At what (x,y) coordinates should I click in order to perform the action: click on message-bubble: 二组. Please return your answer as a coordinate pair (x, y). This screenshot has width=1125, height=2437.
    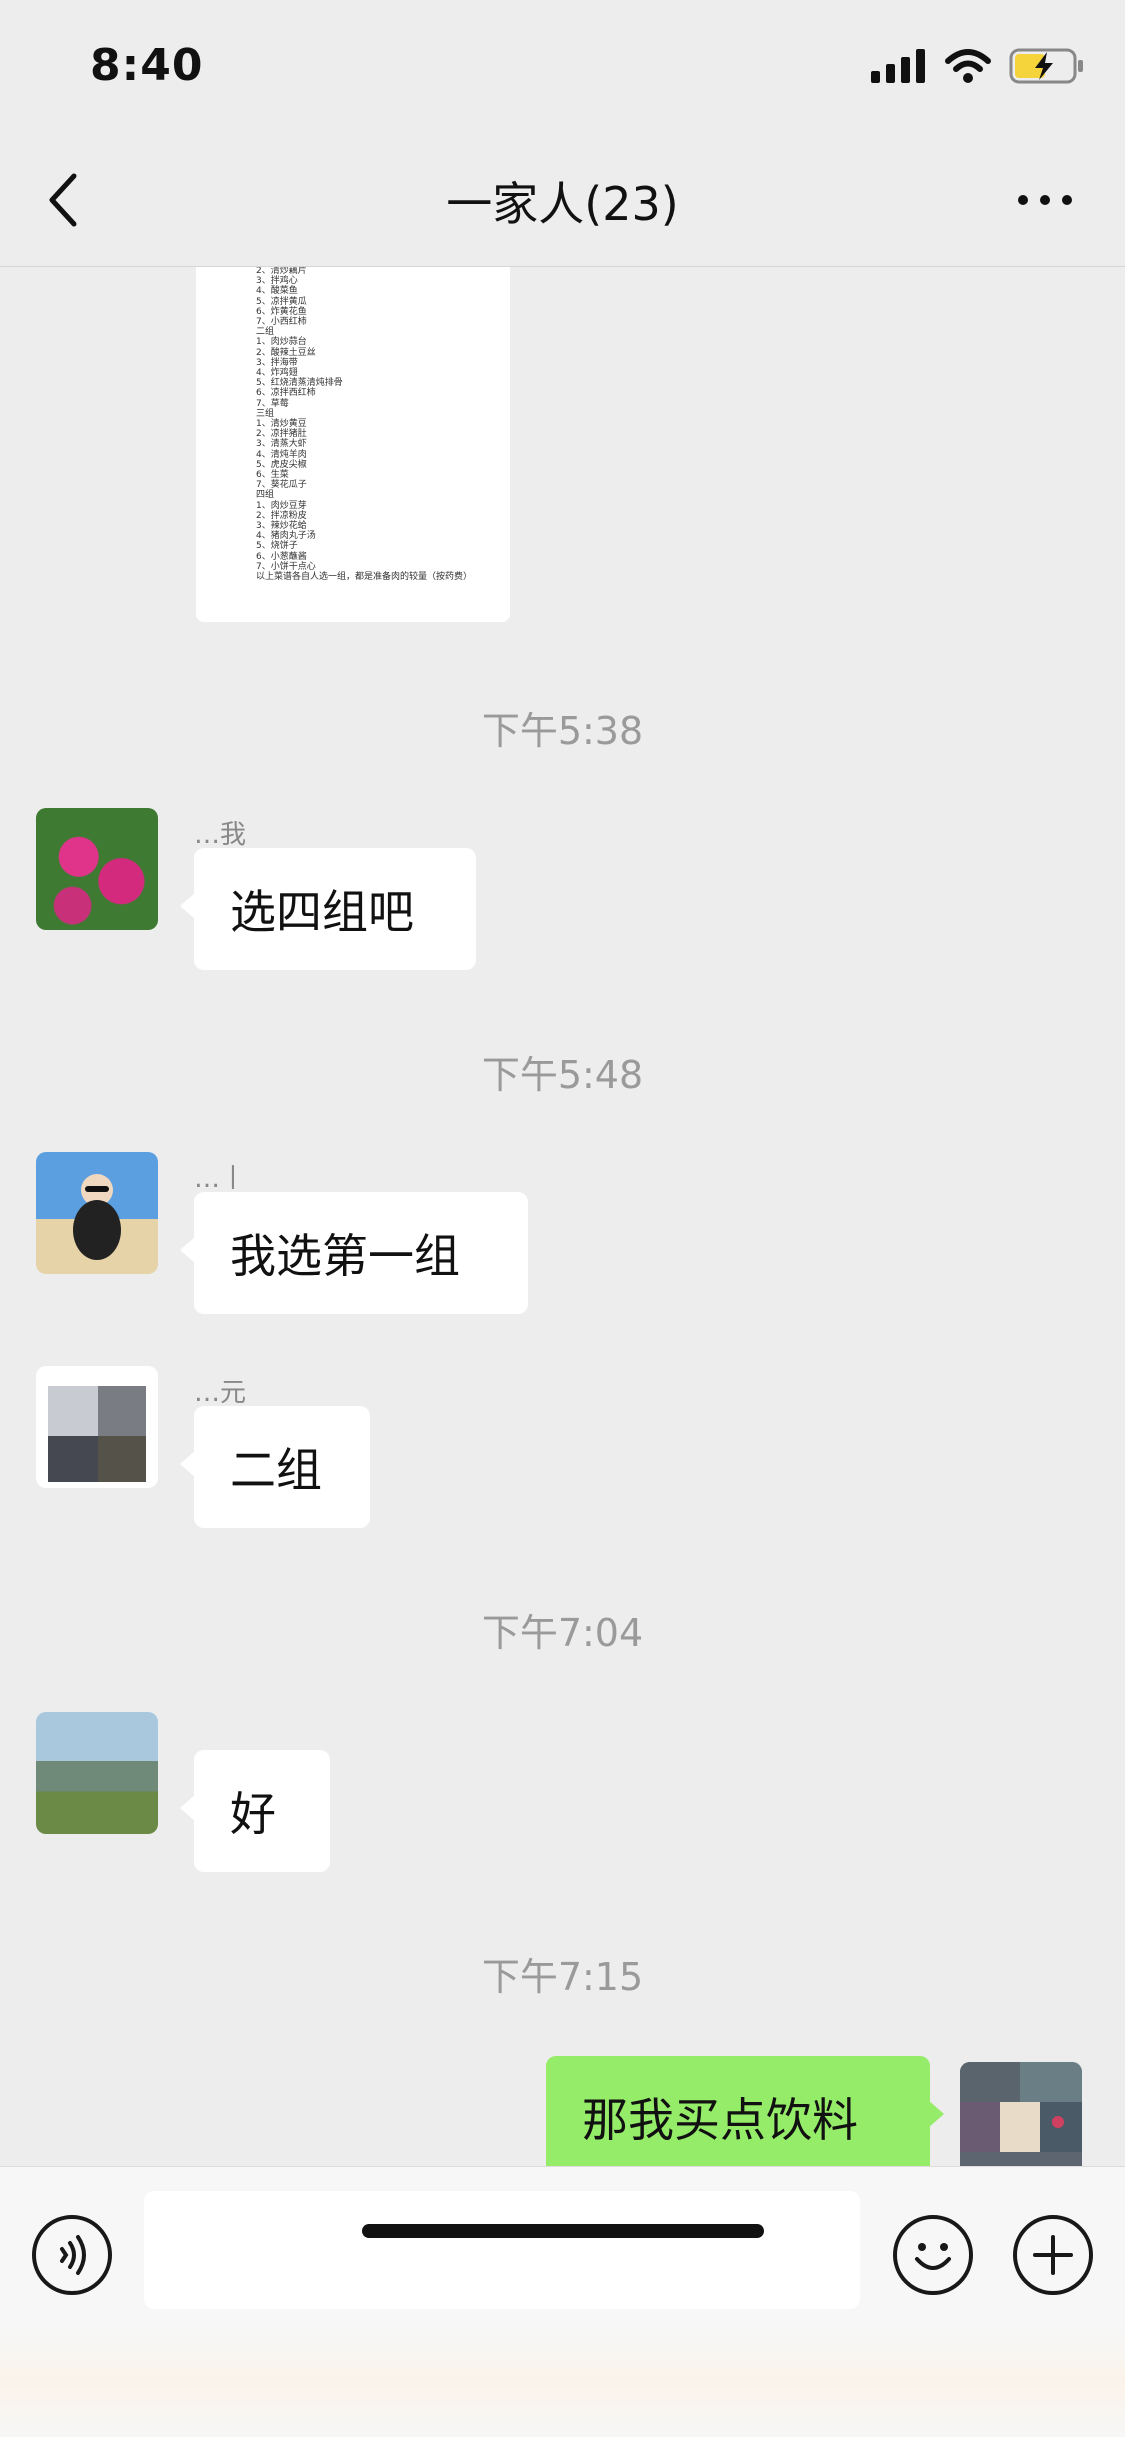
    Looking at the image, I should click on (275, 1467).